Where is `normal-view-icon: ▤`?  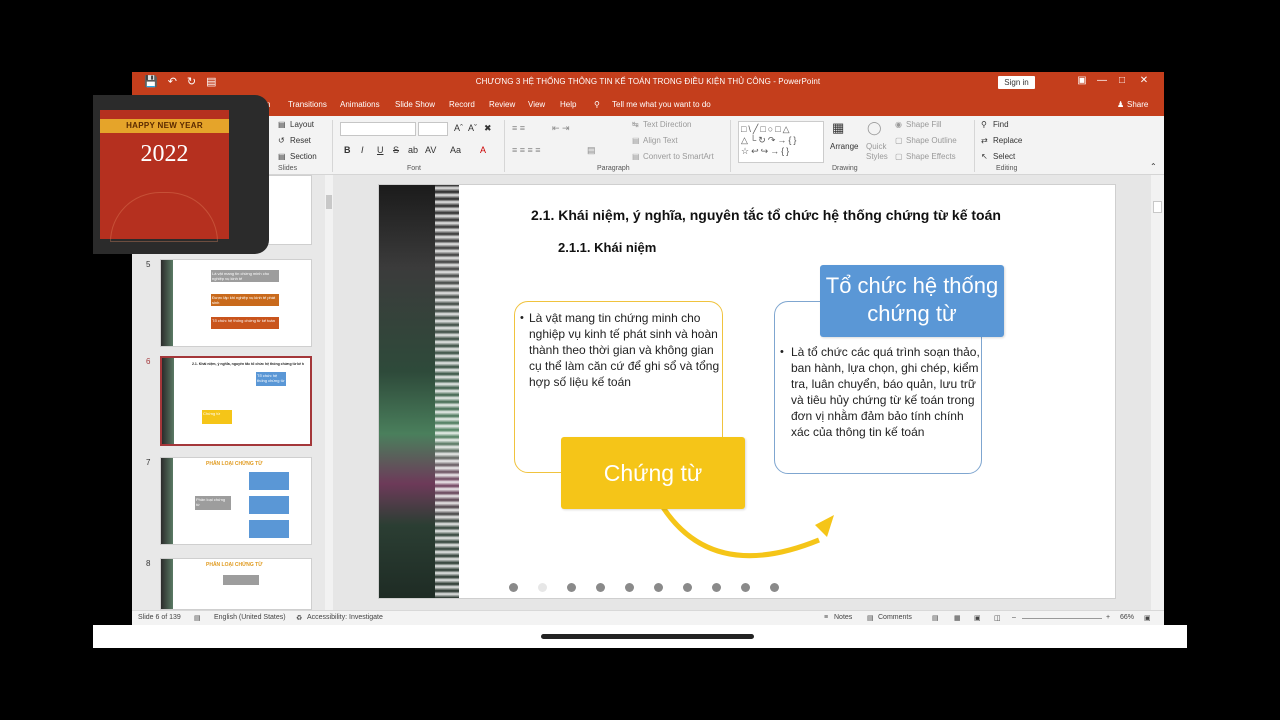
normal-view-icon: ▤ is located at coordinates (935, 618).